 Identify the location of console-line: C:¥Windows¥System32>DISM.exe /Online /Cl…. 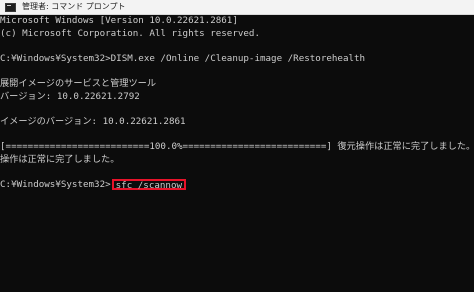
(183, 58).